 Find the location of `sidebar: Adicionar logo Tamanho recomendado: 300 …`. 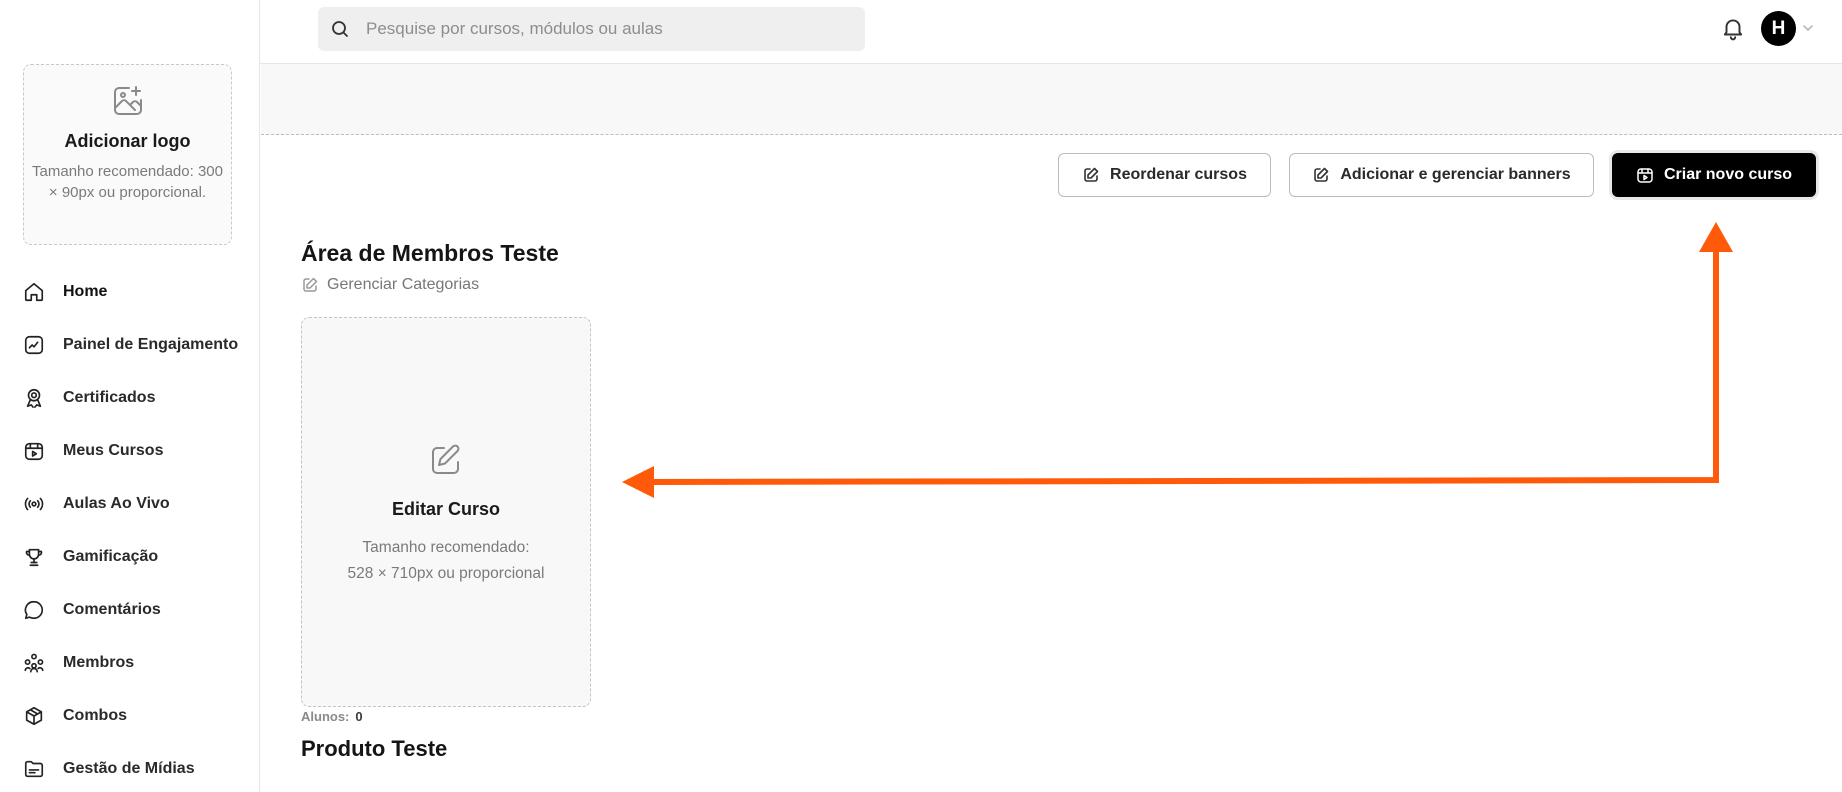

sidebar: Adicionar logo Tamanho recomendado: 300 … is located at coordinates (130, 396).